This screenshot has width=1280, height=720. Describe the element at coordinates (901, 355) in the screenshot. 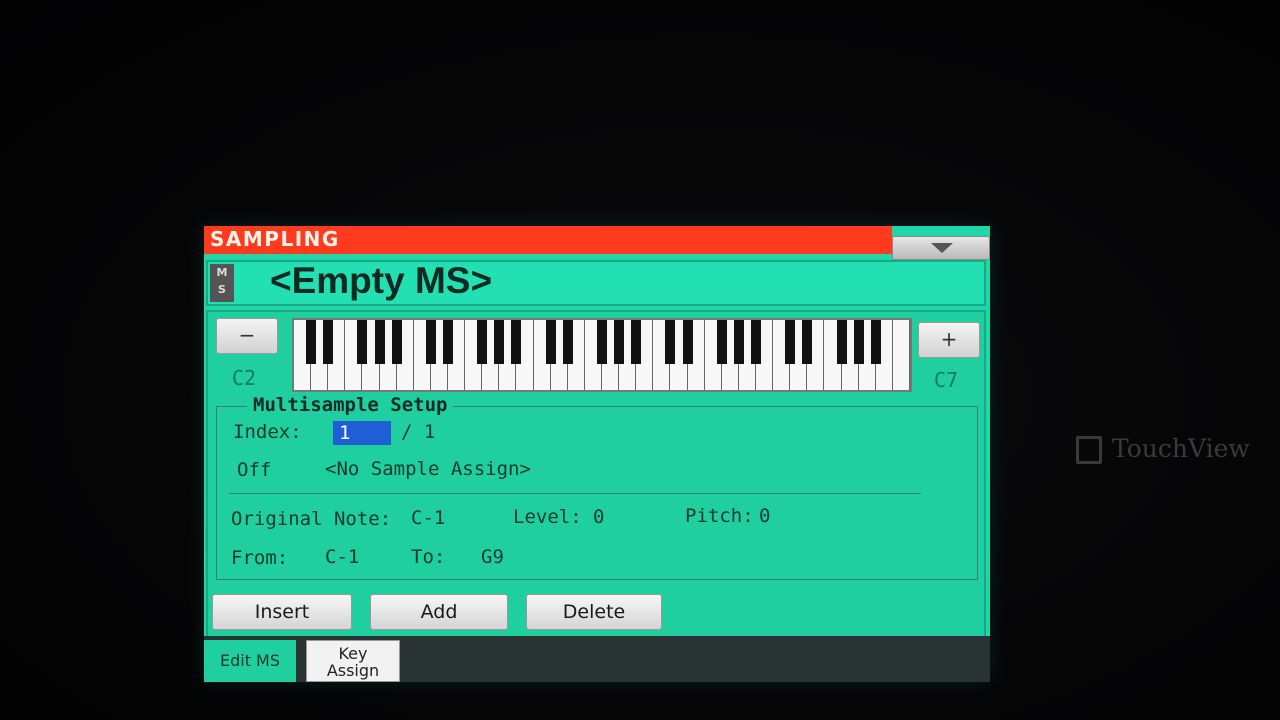

I see `white-key` at that location.